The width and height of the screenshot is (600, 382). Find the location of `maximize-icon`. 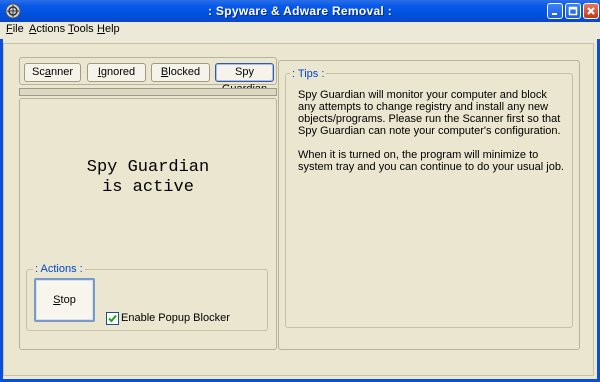

maximize-icon is located at coordinates (573, 11).